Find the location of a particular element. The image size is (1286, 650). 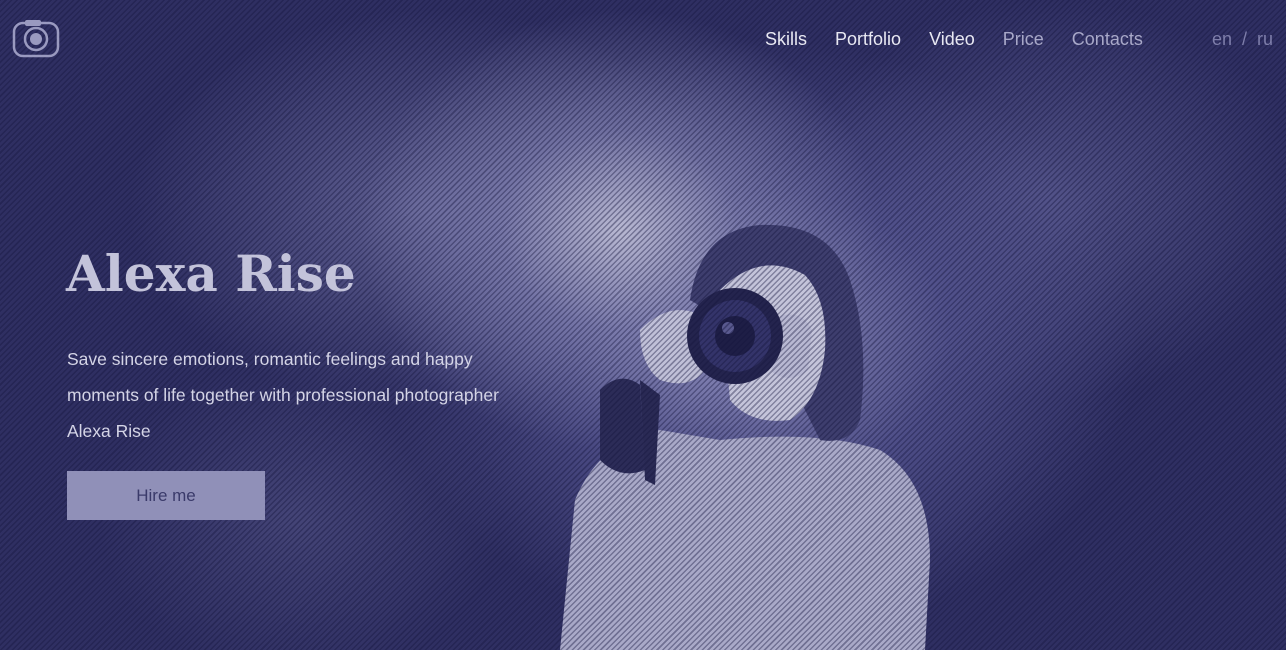

nav-link-price: Price is located at coordinates (1023, 39).